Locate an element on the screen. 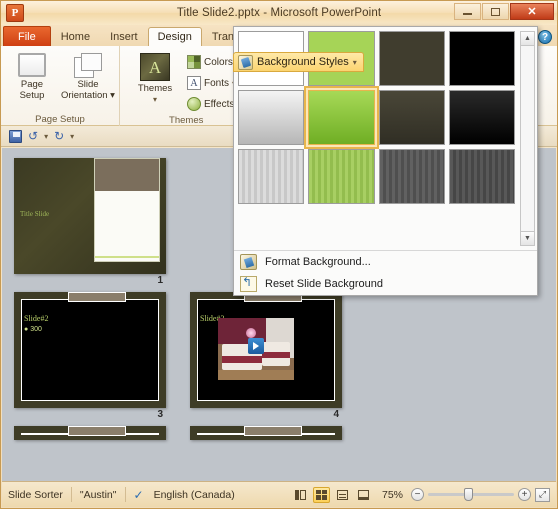 This screenshot has height=509, width=558. gallery-scroll-down-icon: ▼ is located at coordinates (527, 238).